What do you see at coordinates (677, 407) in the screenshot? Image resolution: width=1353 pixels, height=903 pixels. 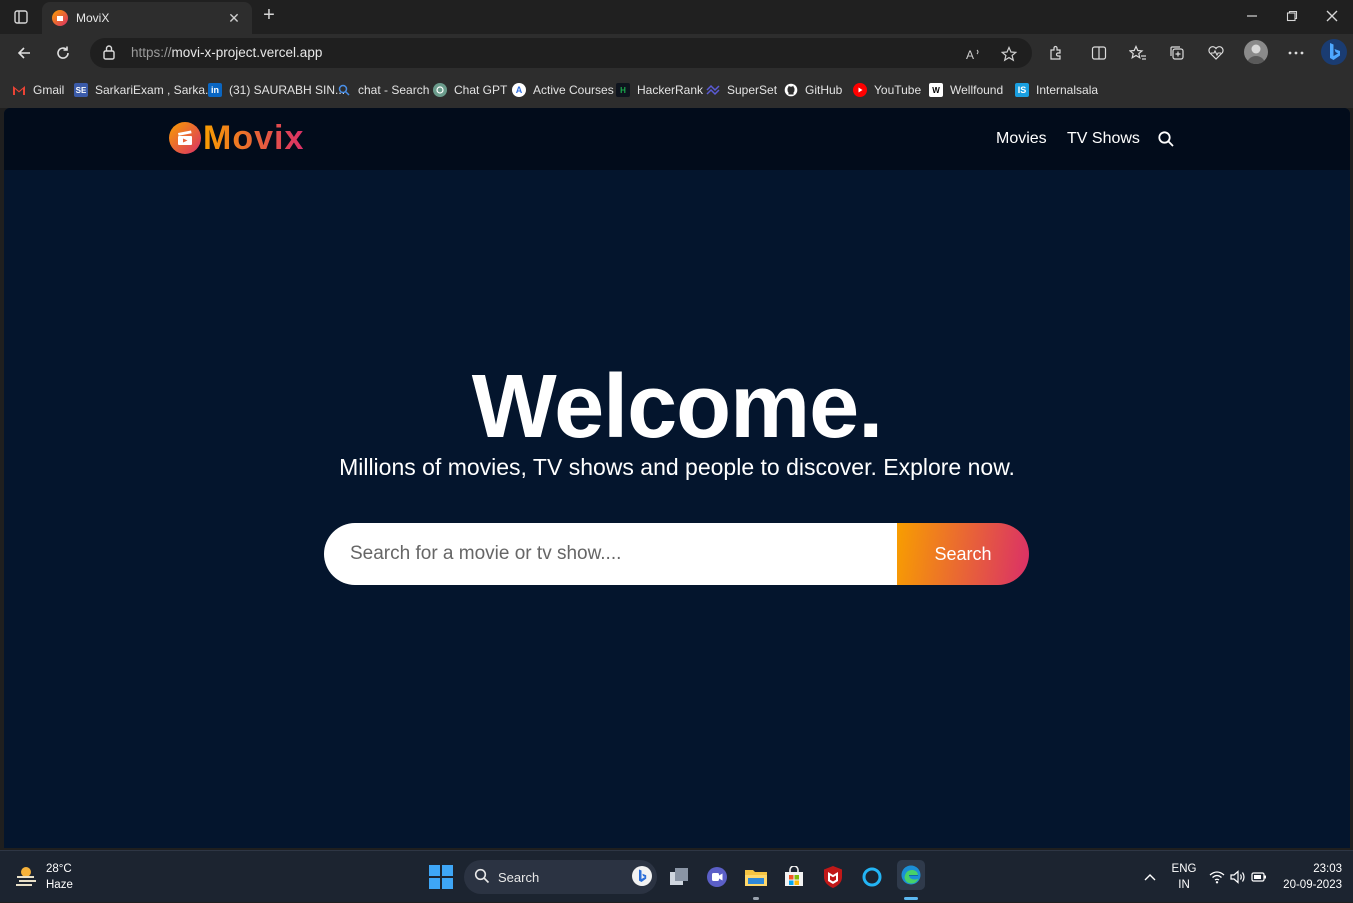 I see `hero-title: Welcome.` at bounding box center [677, 407].